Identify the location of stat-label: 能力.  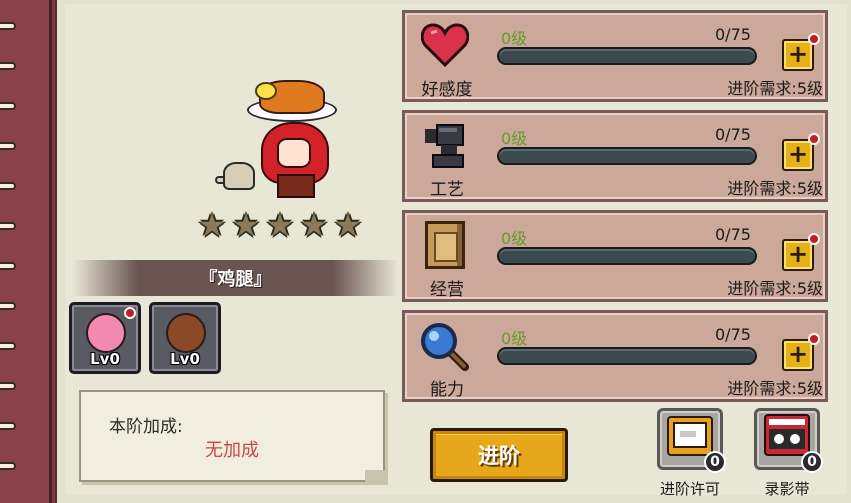
(447, 390).